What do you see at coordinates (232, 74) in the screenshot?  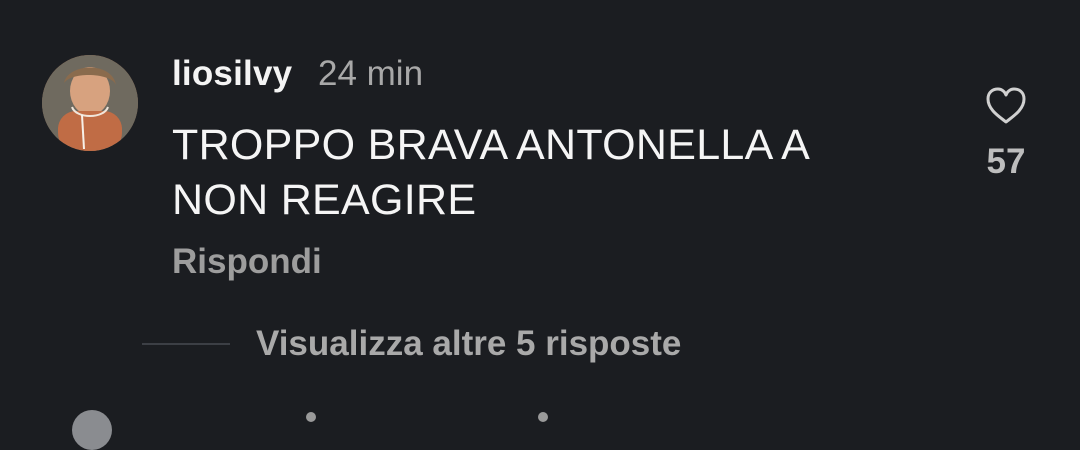 I see `comment-username: liosilvy` at bounding box center [232, 74].